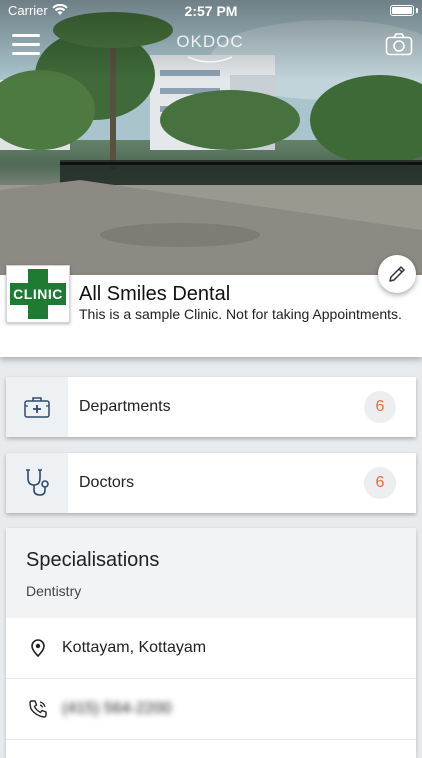  I want to click on clinic-logo: CLINIC, so click(38, 294).